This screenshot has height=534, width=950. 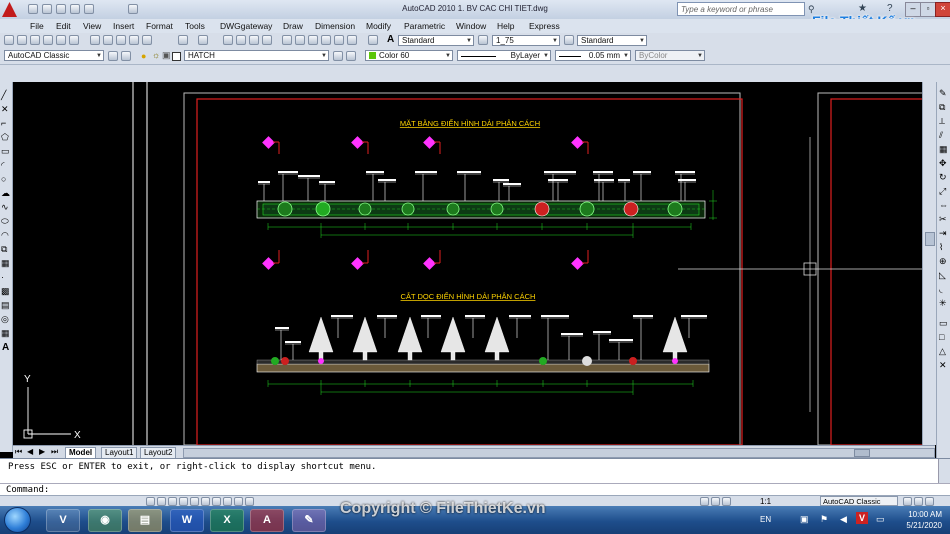 I want to click on break-icon: ⌇, so click(x=941, y=247).